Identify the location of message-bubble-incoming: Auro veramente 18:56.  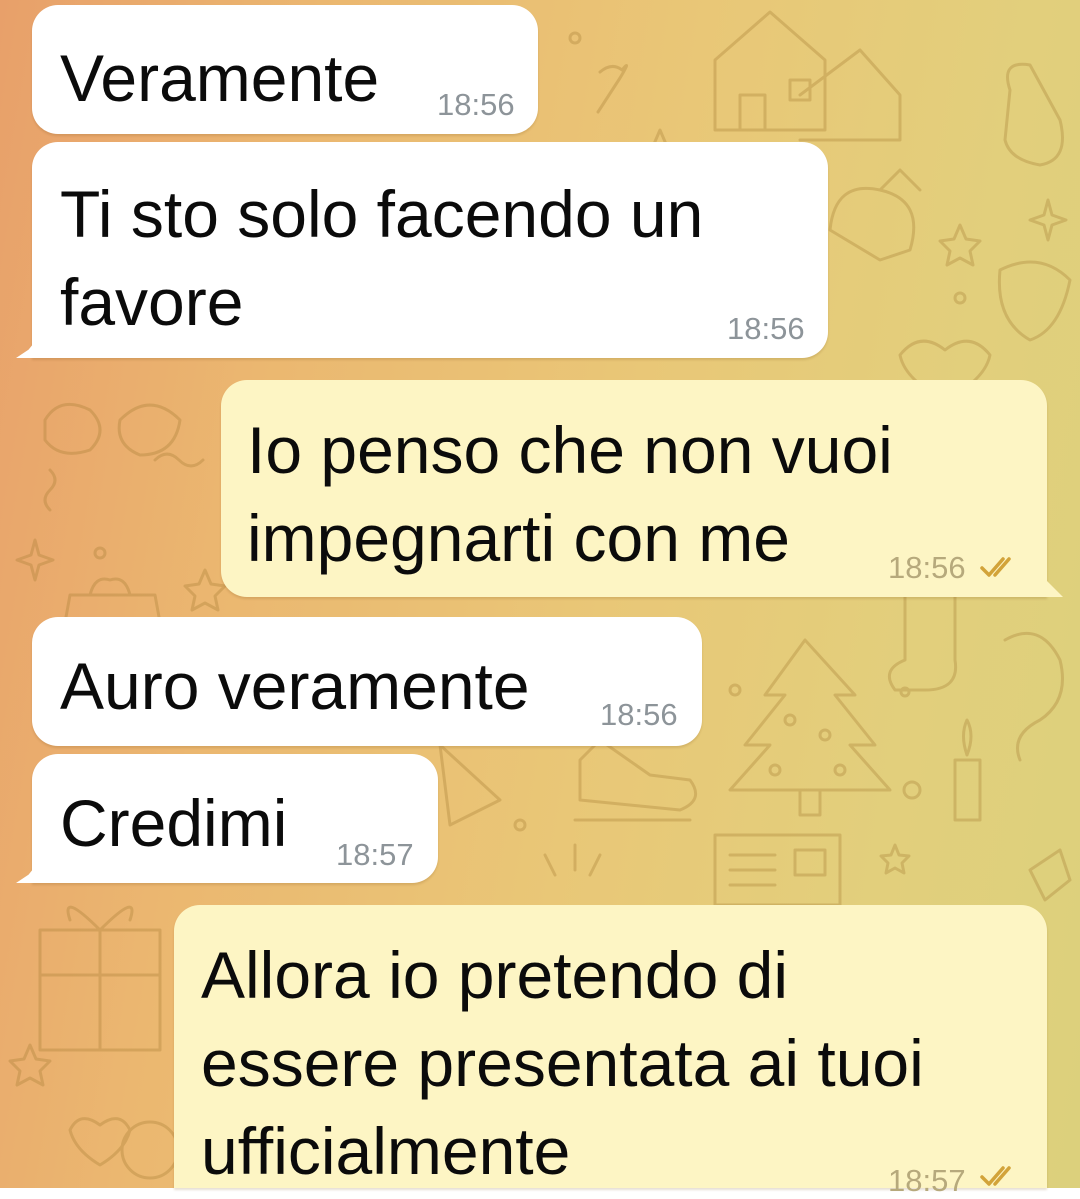
(367, 681).